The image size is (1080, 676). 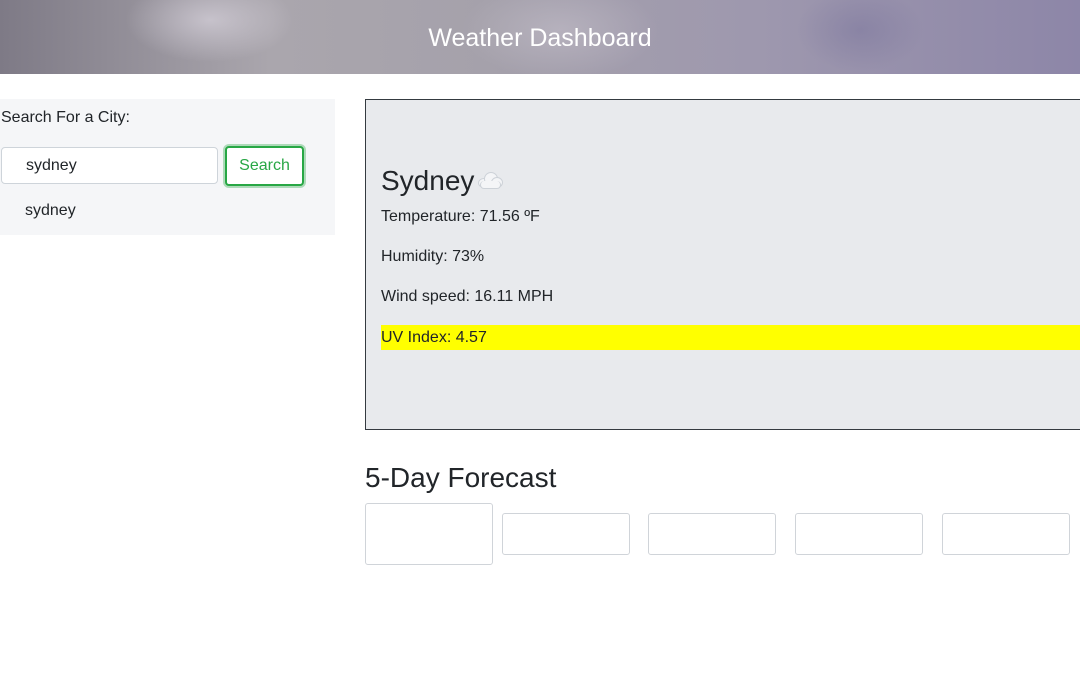 I want to click on search-label: Search For a City:, so click(x=65, y=117).